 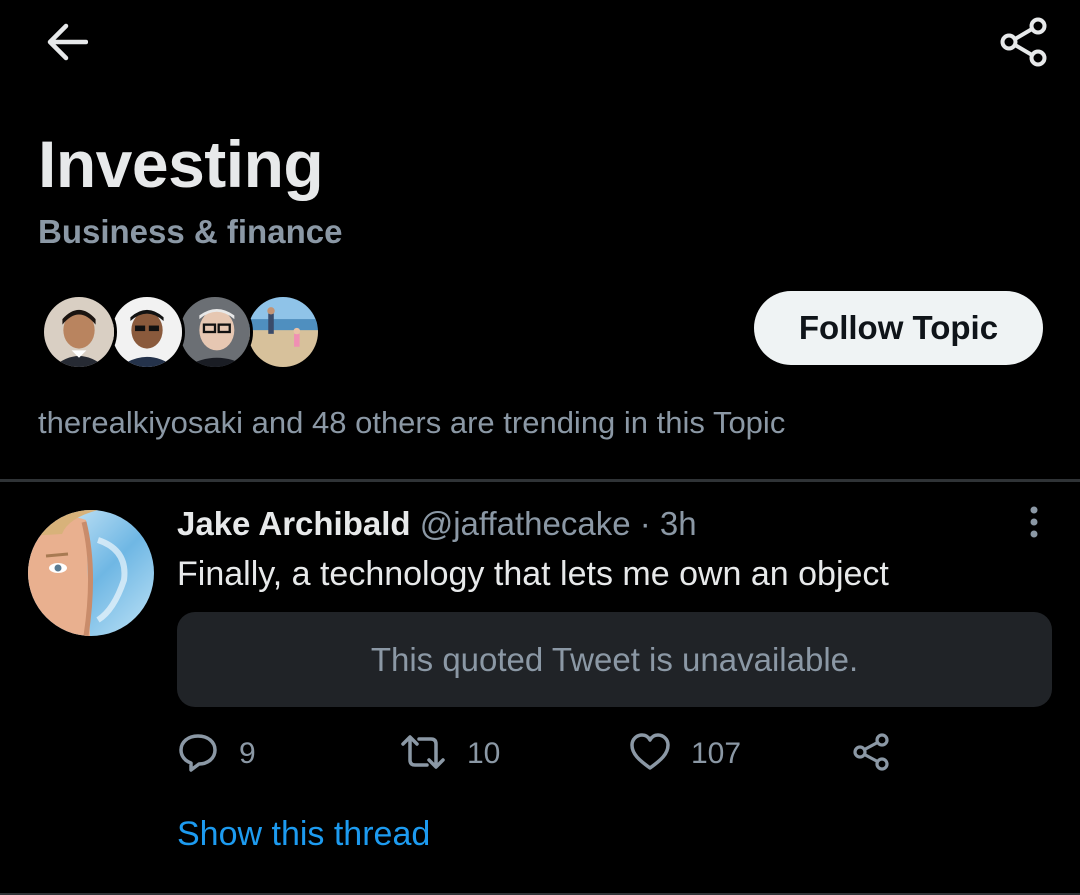 What do you see at coordinates (247, 753) in the screenshot?
I see `reply-count: 9` at bounding box center [247, 753].